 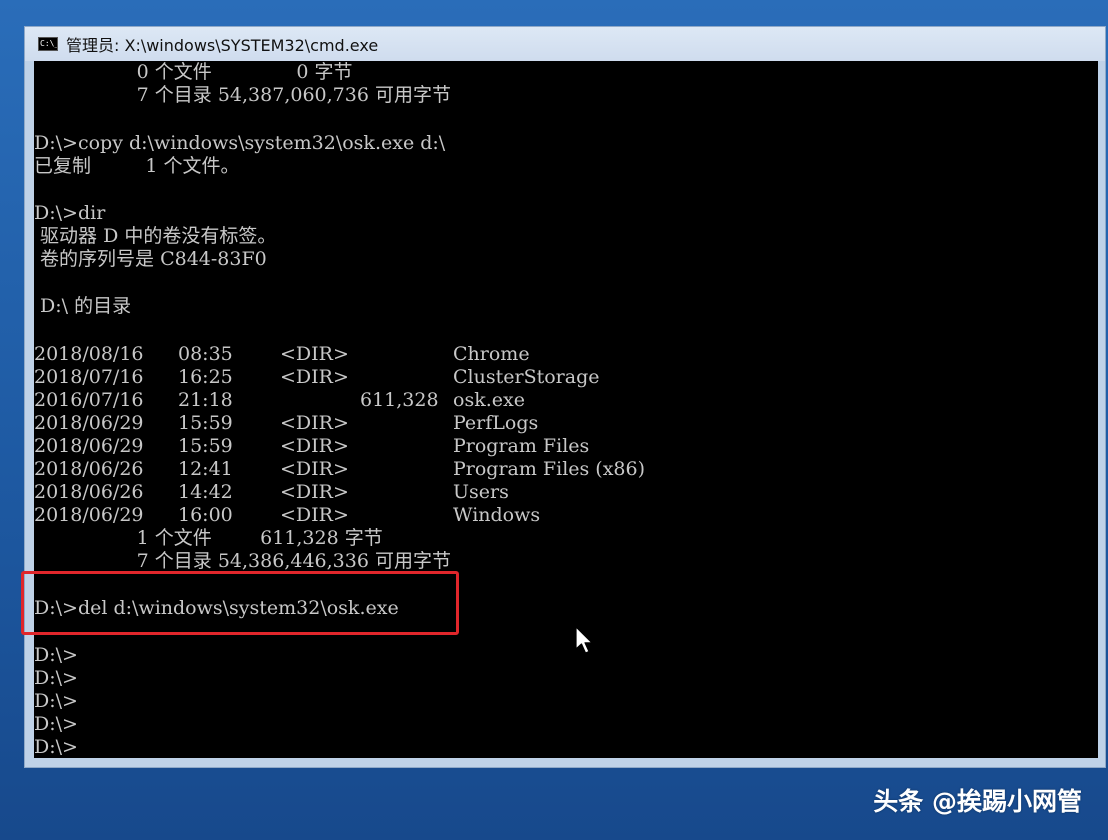 I want to click on window-title: 管理员: X:\windows\SYSTEM32\cmd.exe, so click(x=222, y=45).